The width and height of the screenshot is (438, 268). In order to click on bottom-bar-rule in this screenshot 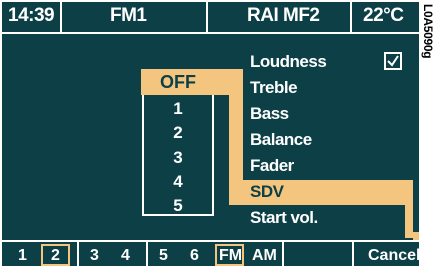, I will do `click(210, 241)`.